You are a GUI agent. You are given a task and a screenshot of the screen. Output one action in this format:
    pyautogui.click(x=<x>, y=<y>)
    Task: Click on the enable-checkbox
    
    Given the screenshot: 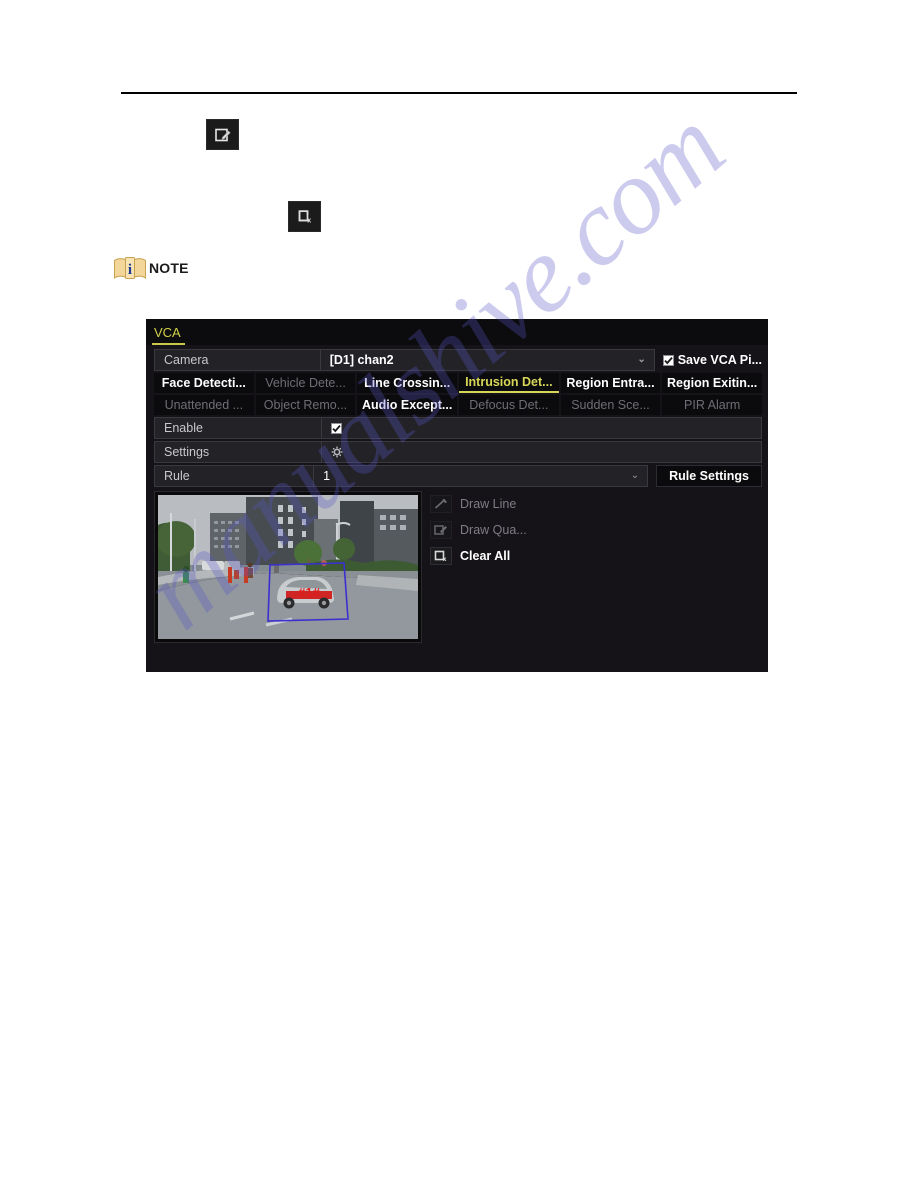 What is the action you would take?
    pyautogui.click(x=336, y=428)
    